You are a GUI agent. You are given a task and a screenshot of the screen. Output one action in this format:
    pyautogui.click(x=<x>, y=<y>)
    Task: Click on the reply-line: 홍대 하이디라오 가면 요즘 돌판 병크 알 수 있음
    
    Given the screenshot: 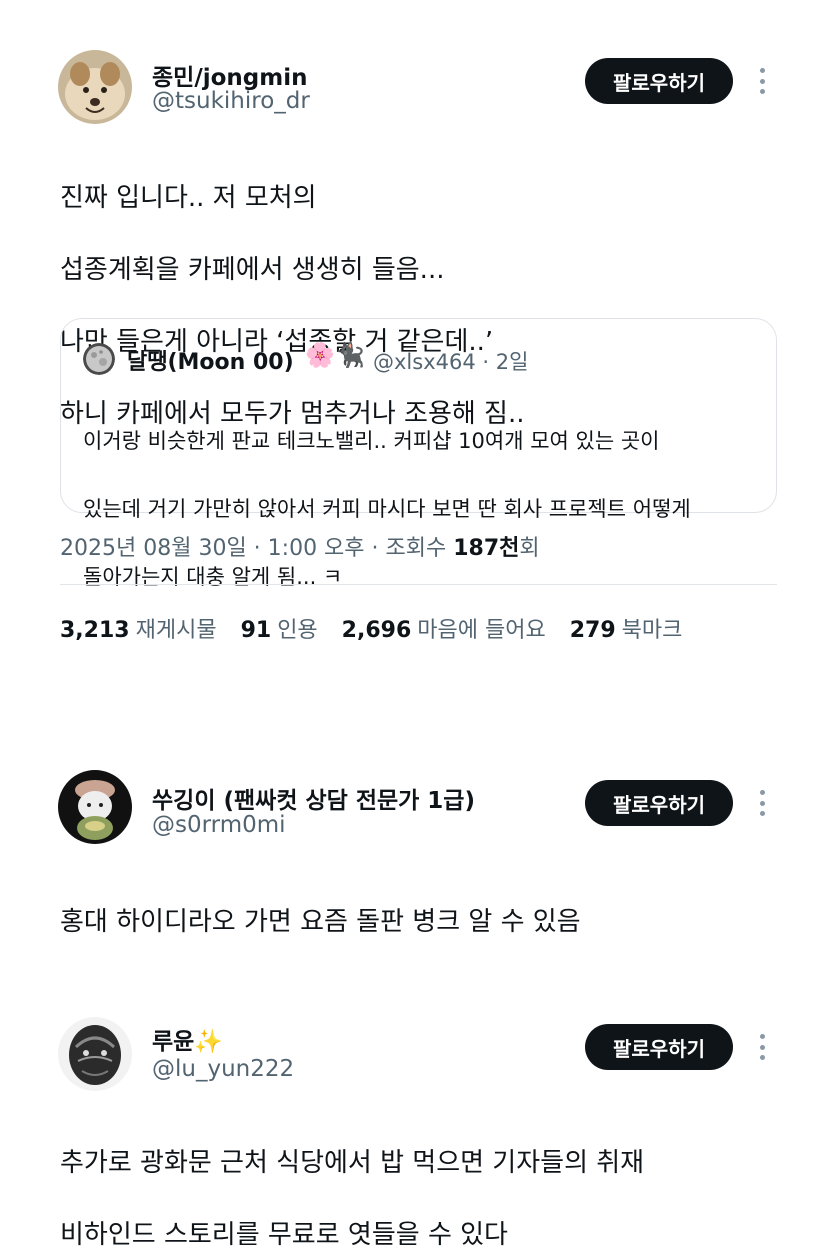 What is the action you would take?
    pyautogui.click(x=320, y=922)
    